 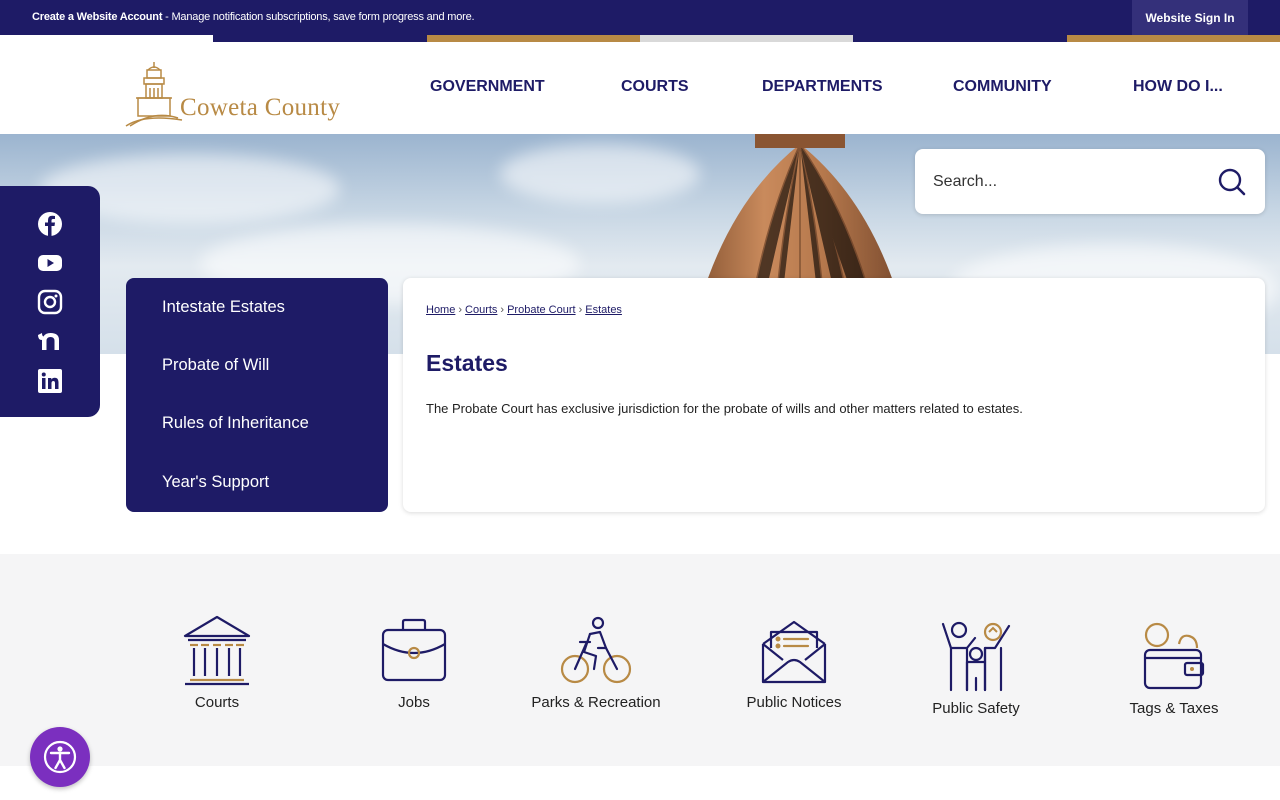 I want to click on logo-text: Coweta County, so click(x=260, y=107).